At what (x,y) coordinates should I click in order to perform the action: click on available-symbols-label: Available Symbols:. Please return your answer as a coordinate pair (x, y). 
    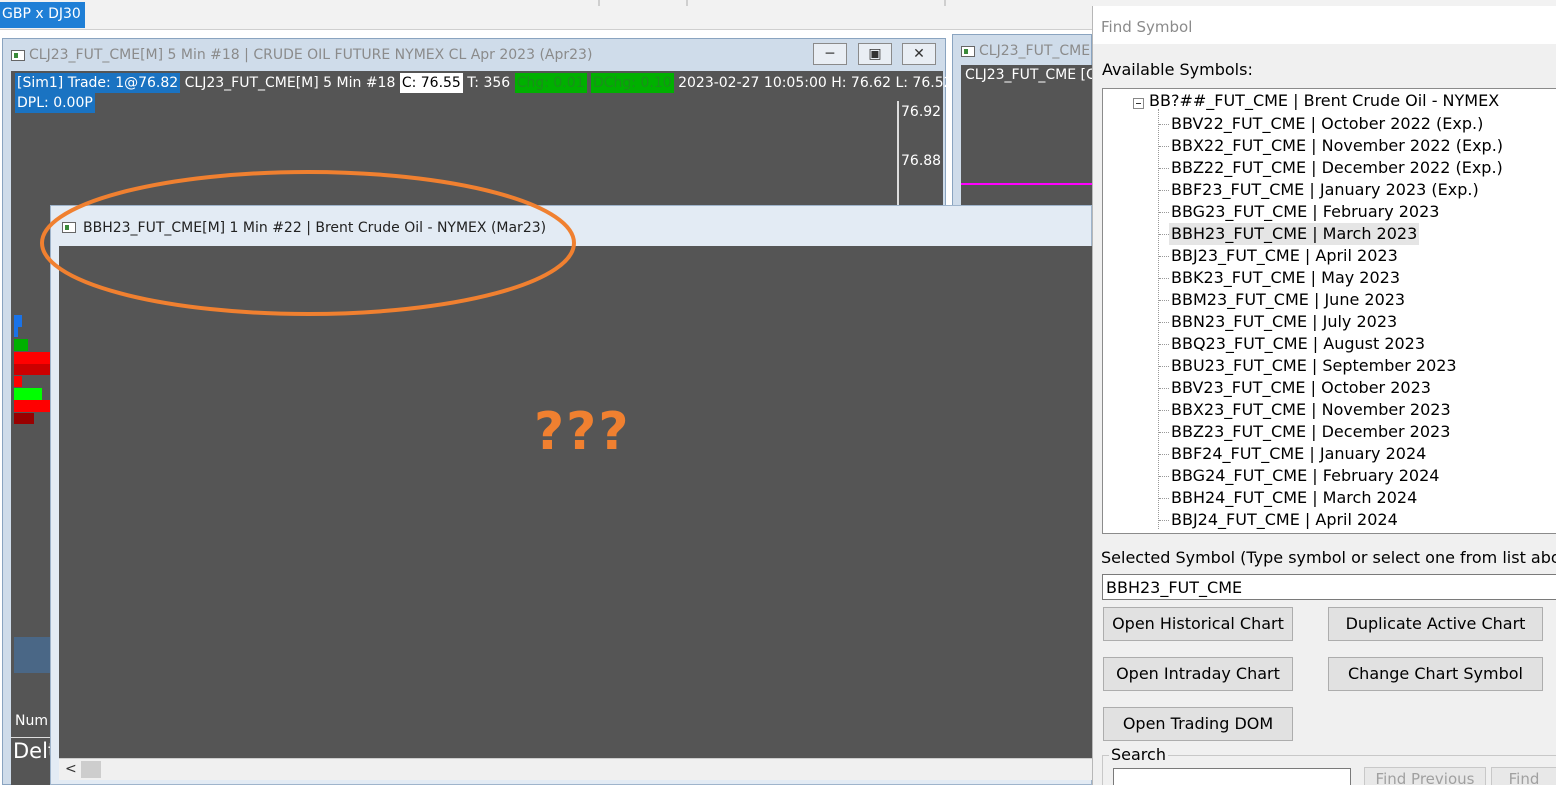
    Looking at the image, I should click on (1177, 69).